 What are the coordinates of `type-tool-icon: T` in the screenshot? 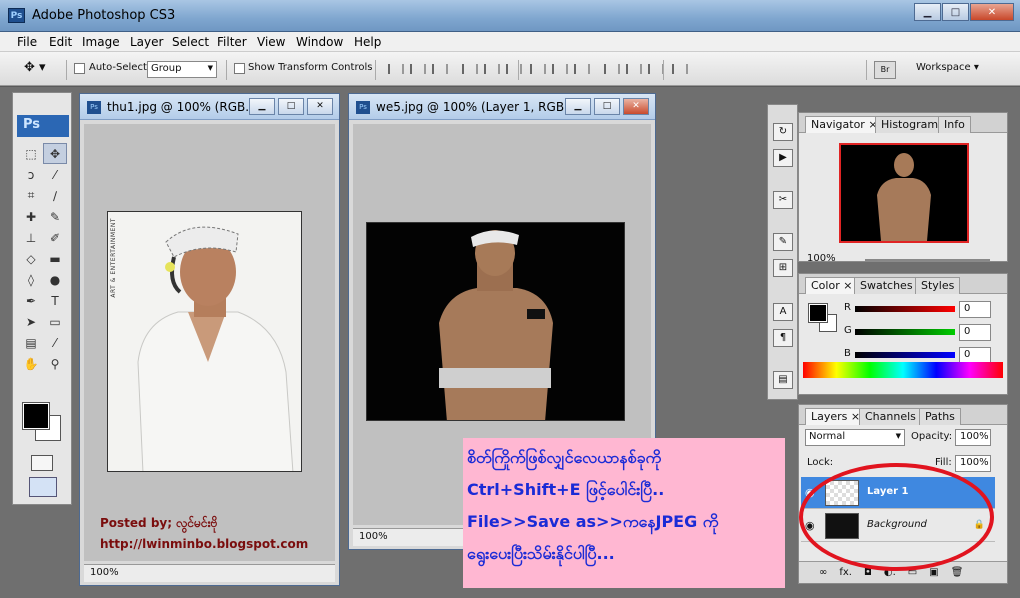 It's located at (55, 300).